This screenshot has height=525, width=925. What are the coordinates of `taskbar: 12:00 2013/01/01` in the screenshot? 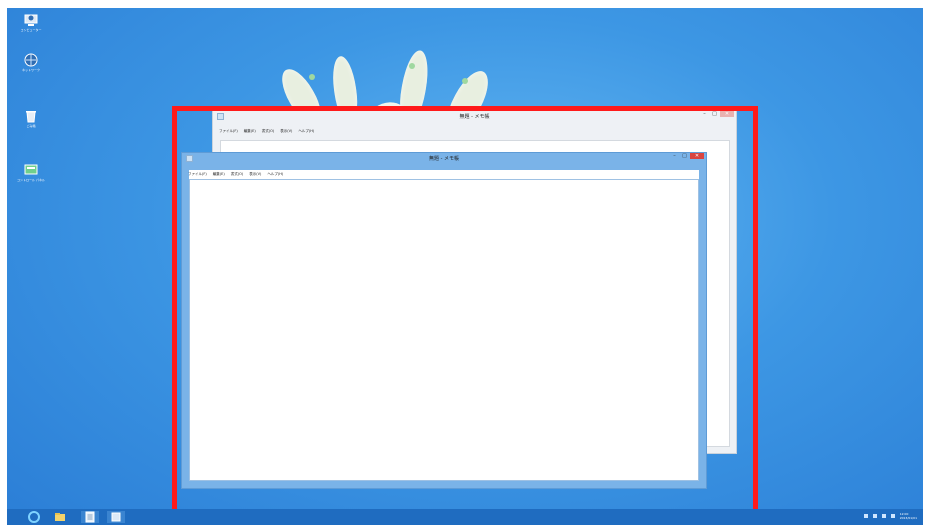 It's located at (465, 517).